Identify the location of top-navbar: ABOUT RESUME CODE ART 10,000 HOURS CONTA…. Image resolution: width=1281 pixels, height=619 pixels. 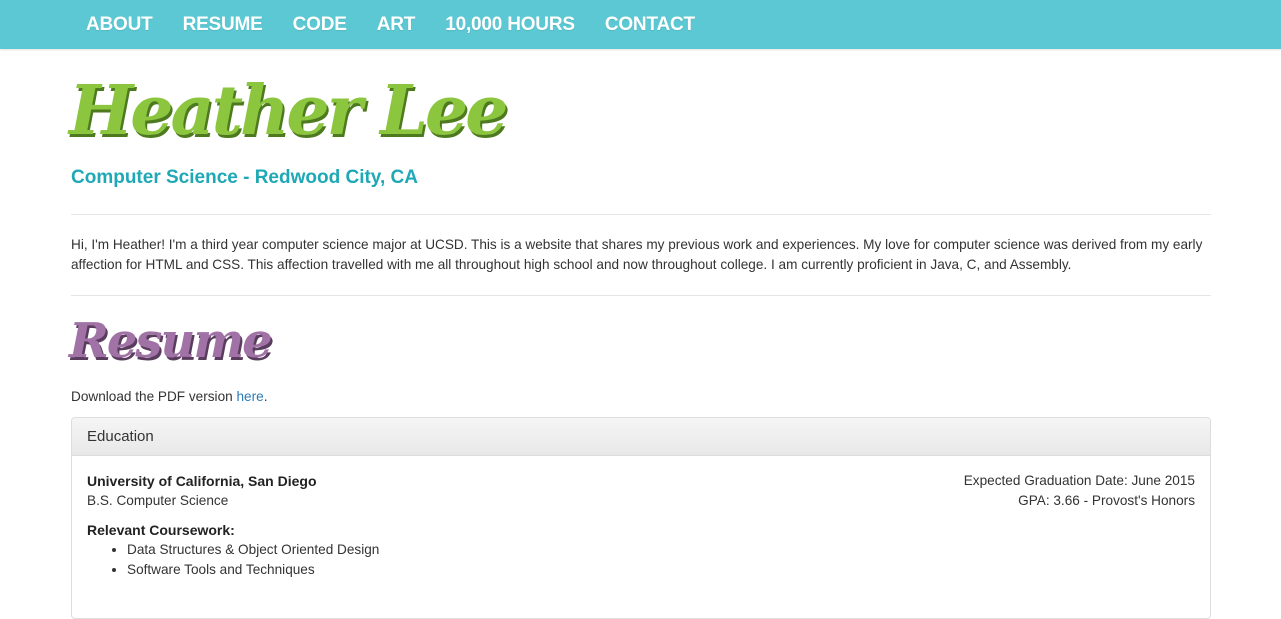
(640, 24).